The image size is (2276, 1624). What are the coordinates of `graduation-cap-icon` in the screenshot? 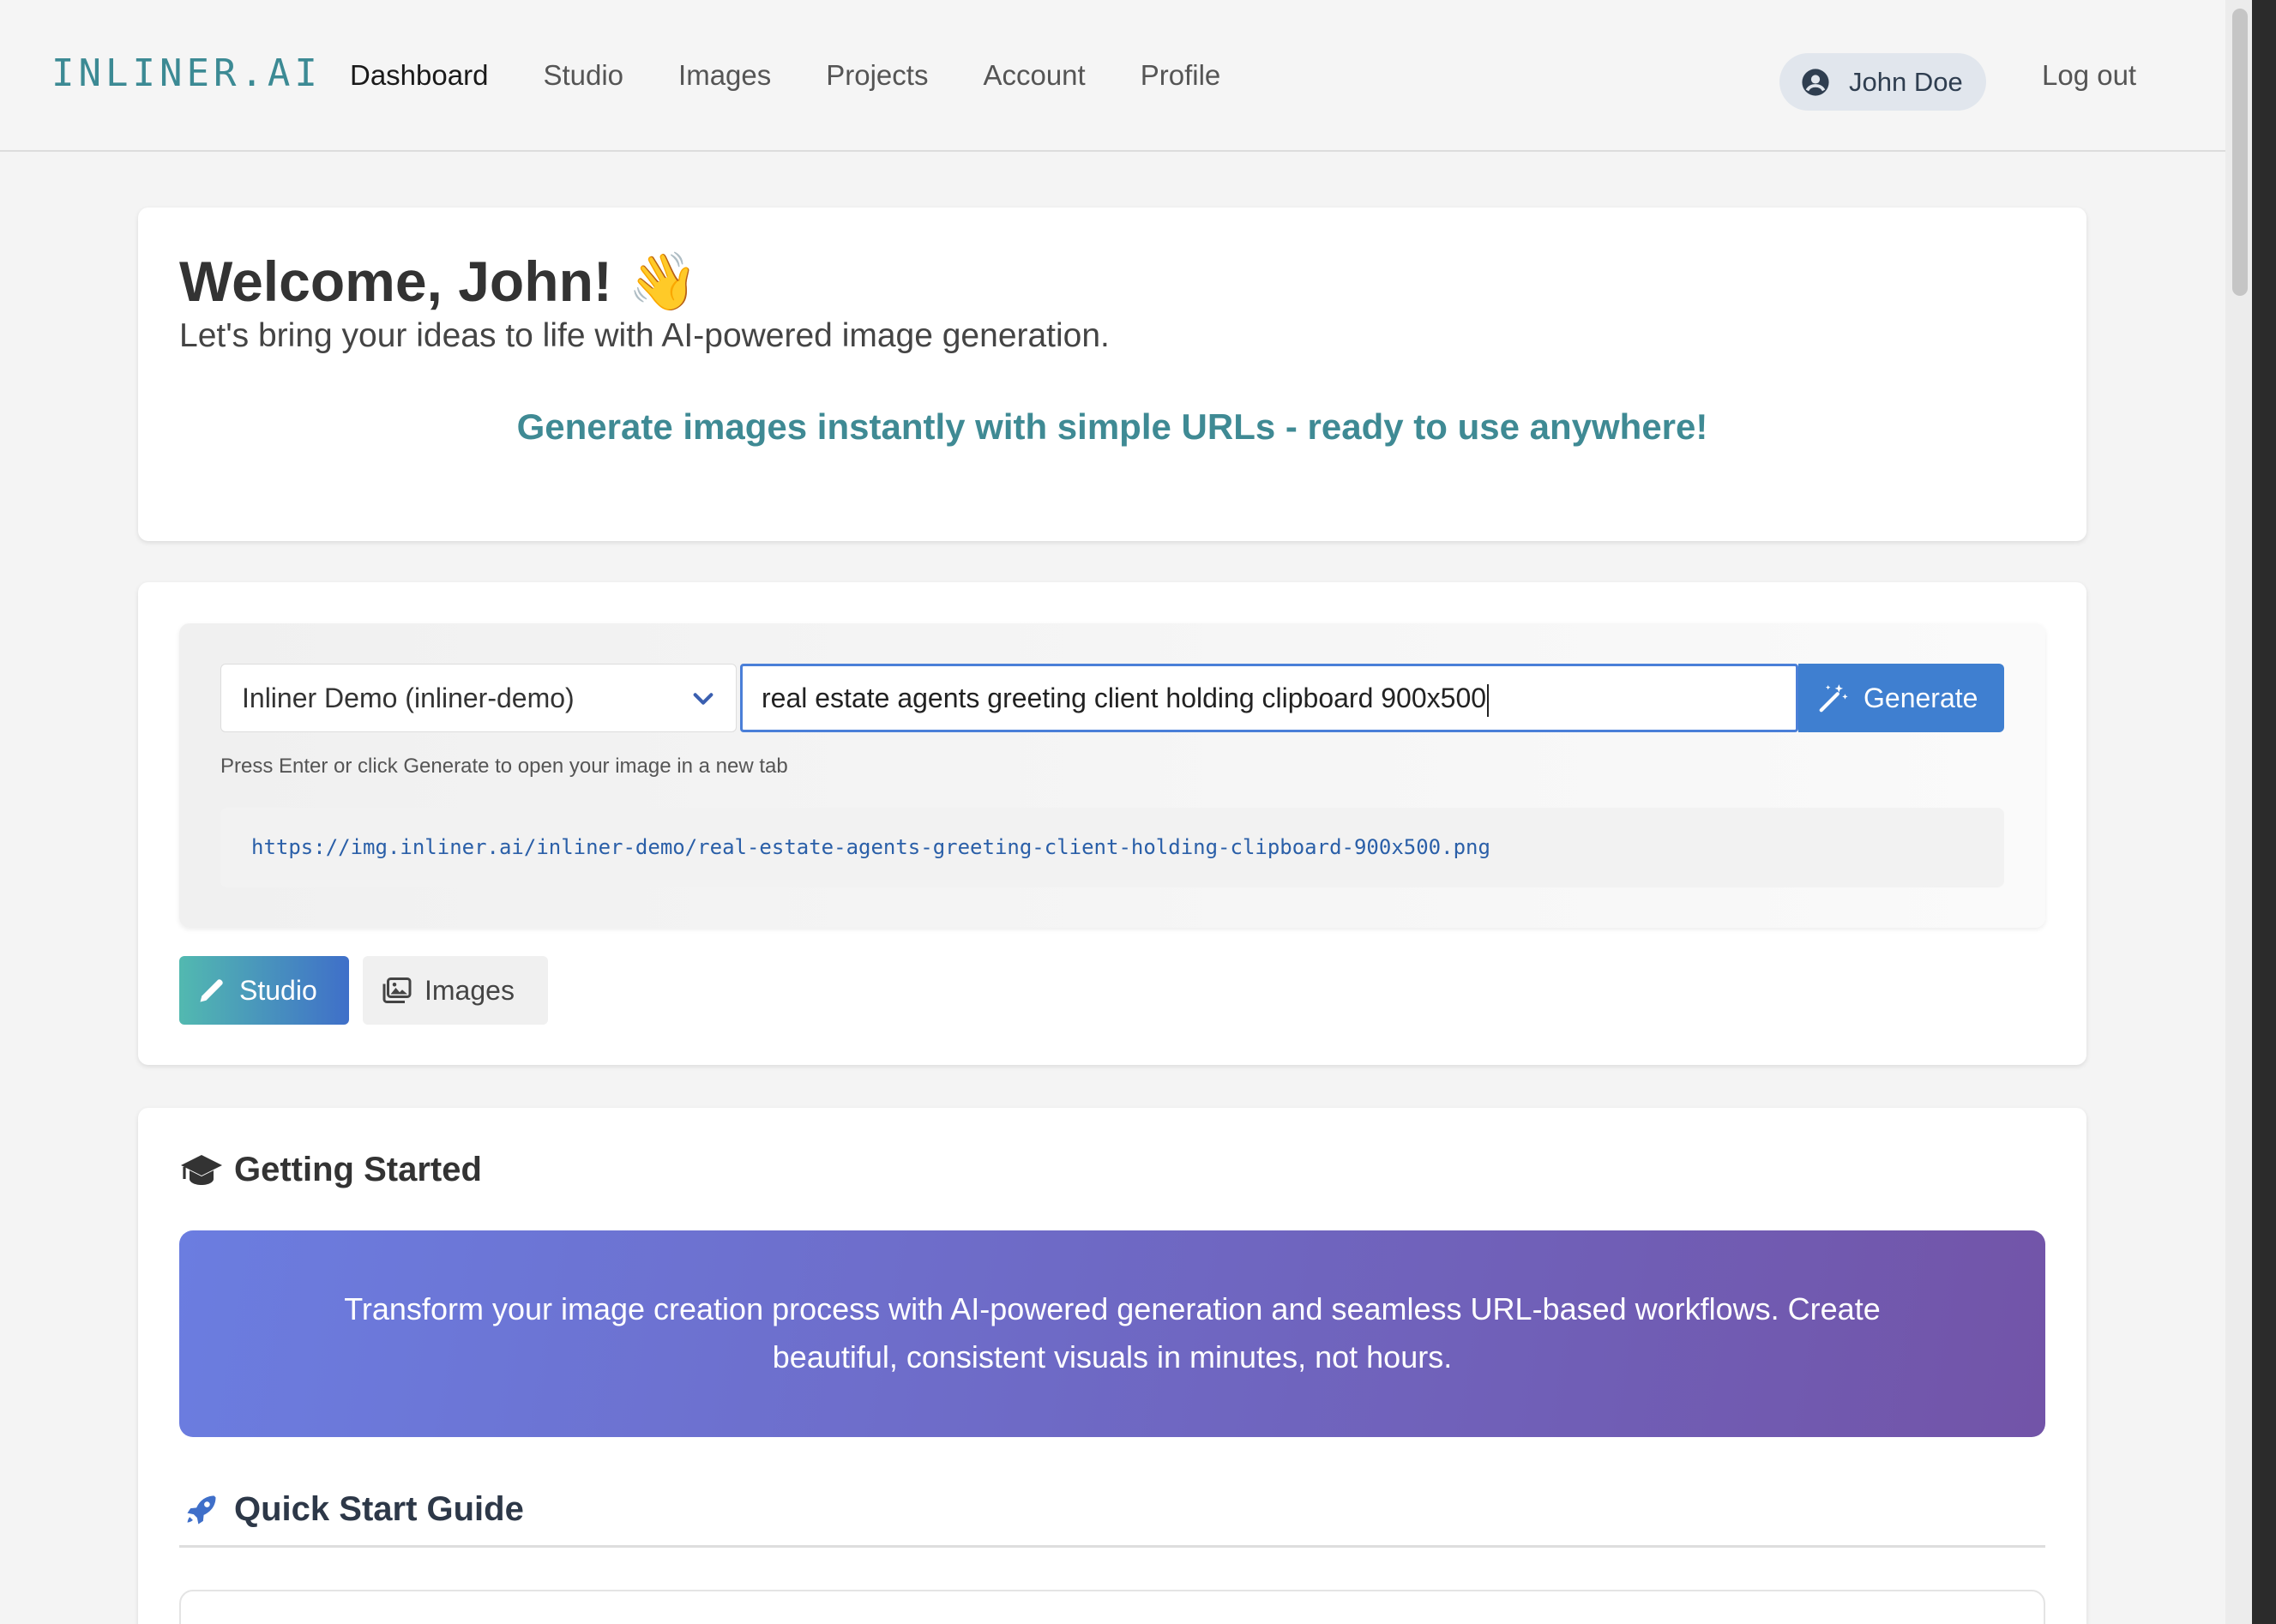 It's located at (201, 1169).